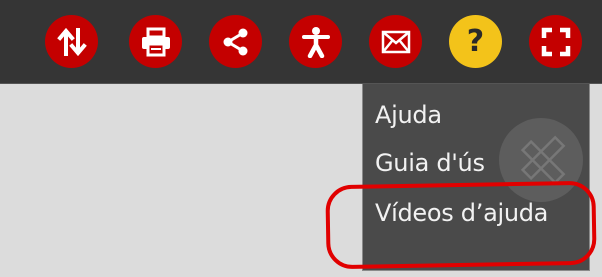 This screenshot has height=277, width=602. I want to click on sort-button, so click(71, 41).